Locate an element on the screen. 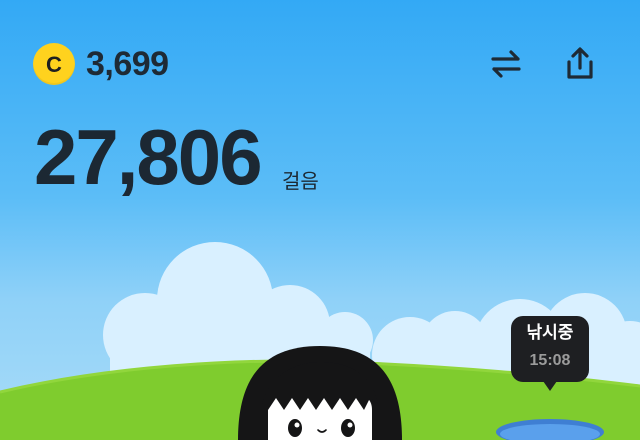 This screenshot has width=640, height=440. coin-icon: C is located at coordinates (54, 64).